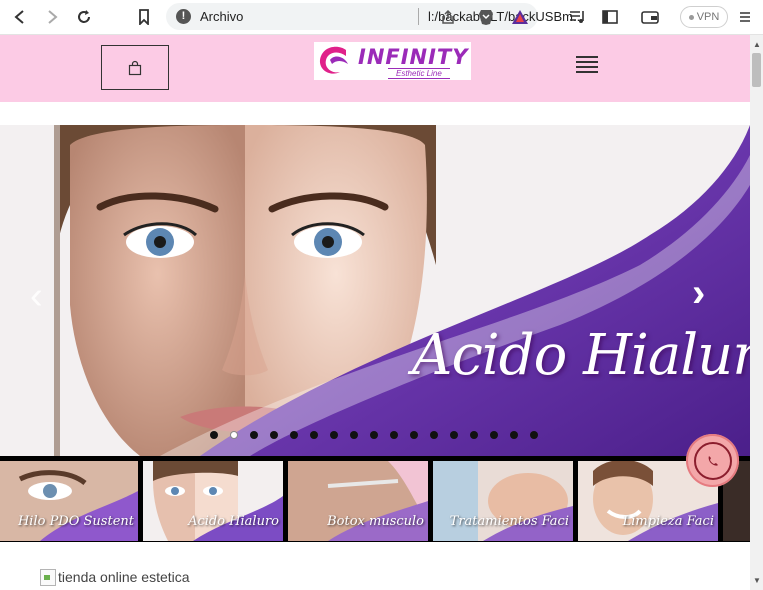  What do you see at coordinates (233, 521) in the screenshot?
I see `thumbnail-caption: Acido Hialuro` at bounding box center [233, 521].